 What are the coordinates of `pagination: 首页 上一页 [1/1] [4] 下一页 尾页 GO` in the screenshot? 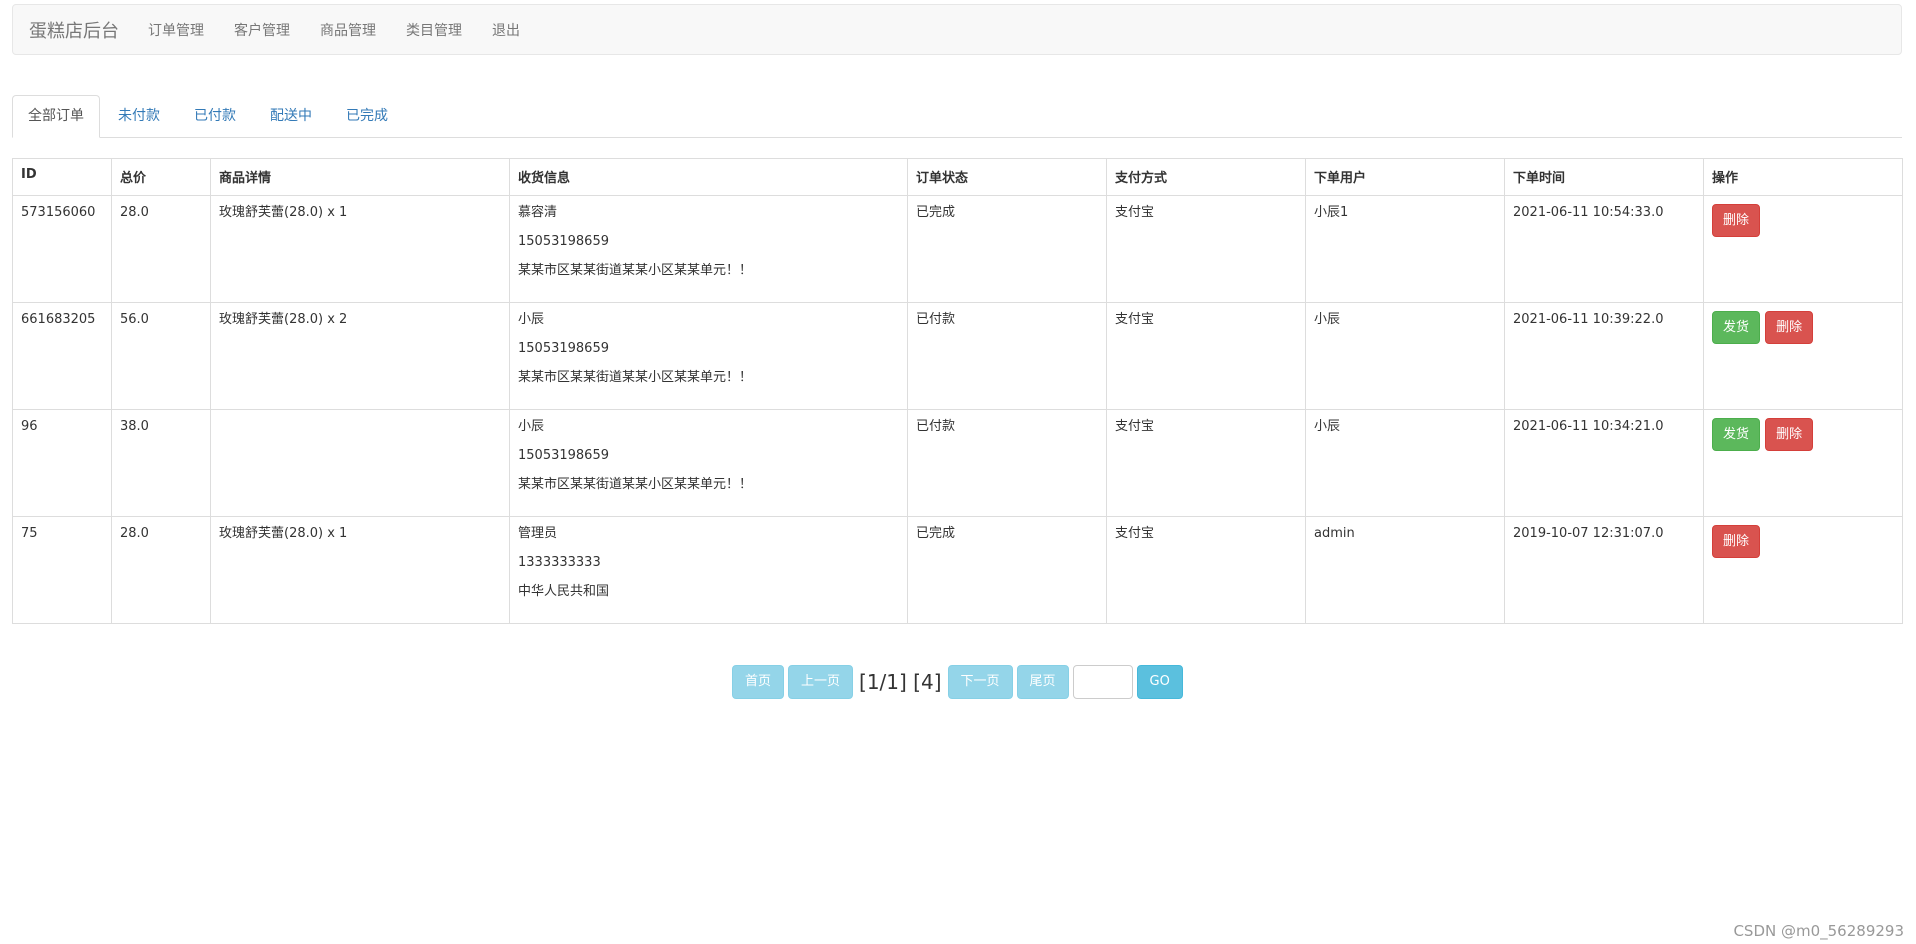 It's located at (957, 682).